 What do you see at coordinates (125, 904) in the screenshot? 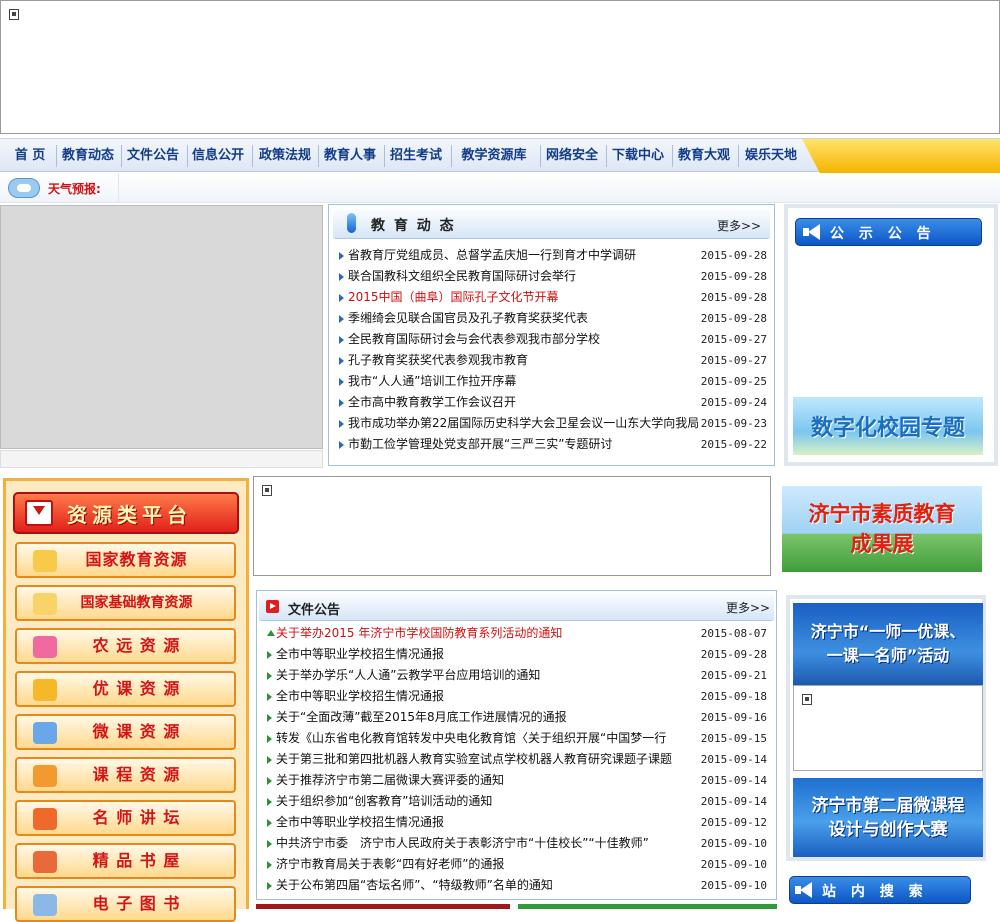
I see `resource-ebooks: 电 子 图 书` at bounding box center [125, 904].